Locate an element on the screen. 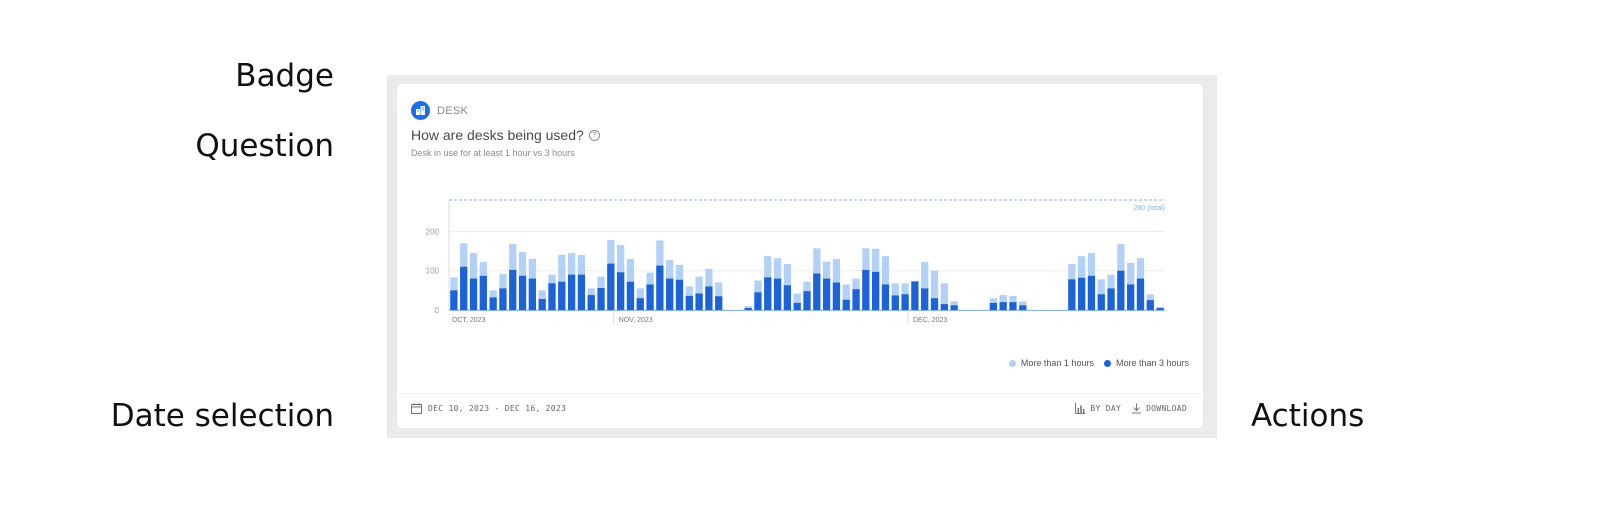 This screenshot has width=1600, height=509. legend-dot-1h is located at coordinates (1012, 363).